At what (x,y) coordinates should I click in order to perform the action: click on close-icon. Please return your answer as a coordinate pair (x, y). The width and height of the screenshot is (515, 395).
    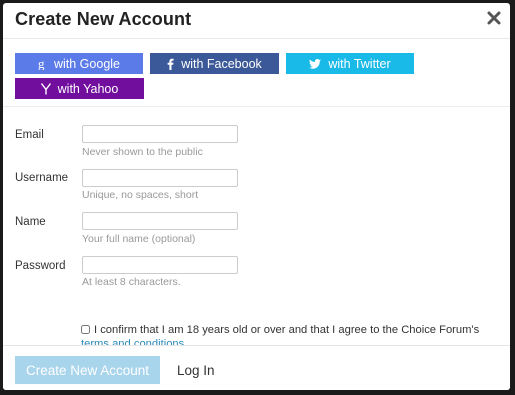
    Looking at the image, I should click on (494, 18).